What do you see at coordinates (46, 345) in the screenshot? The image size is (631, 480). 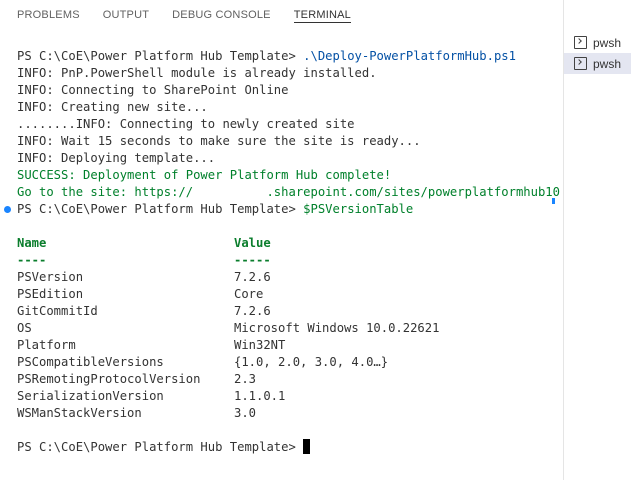 I see `row-name: Platform` at bounding box center [46, 345].